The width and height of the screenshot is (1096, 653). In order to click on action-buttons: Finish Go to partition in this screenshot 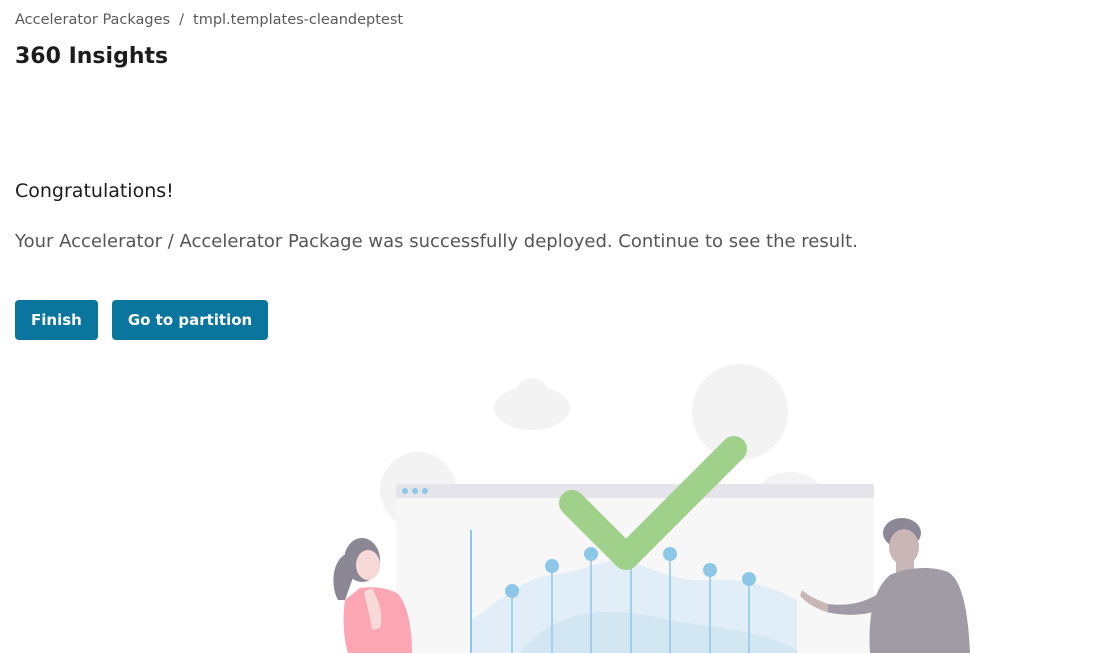, I will do `click(142, 320)`.